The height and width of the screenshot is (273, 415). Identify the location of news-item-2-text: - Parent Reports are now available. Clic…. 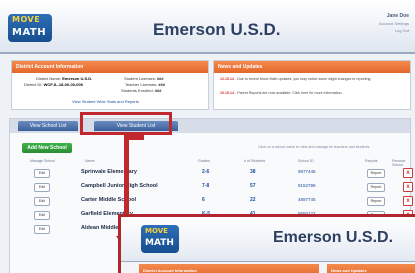
(288, 93).